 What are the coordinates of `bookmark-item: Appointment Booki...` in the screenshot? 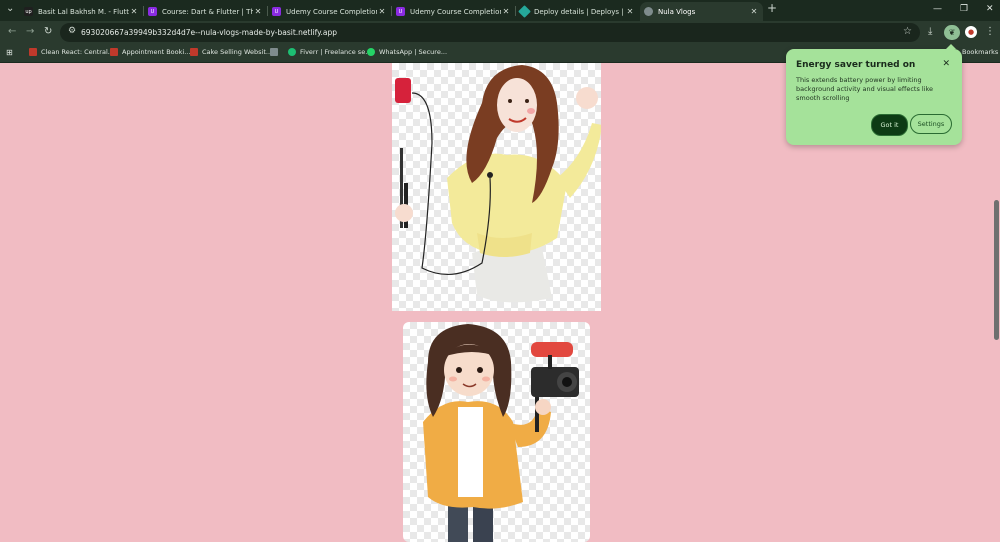 It's located at (150, 52).